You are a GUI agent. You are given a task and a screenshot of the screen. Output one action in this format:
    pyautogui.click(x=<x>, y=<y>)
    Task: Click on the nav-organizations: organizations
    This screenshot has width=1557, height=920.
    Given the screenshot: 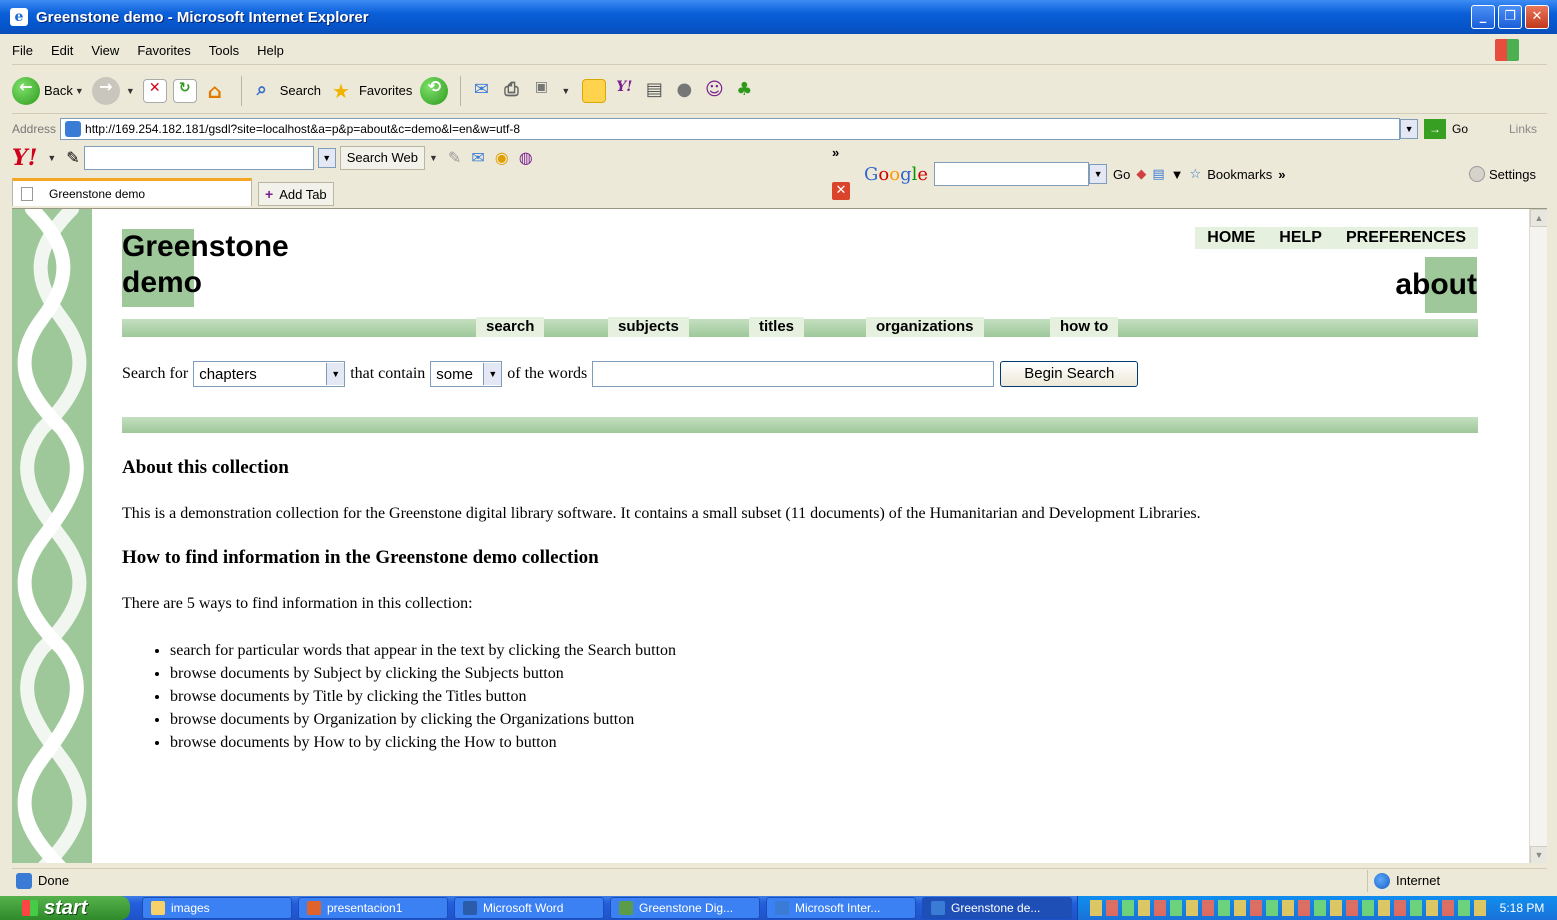 What is the action you would take?
    pyautogui.click(x=925, y=327)
    